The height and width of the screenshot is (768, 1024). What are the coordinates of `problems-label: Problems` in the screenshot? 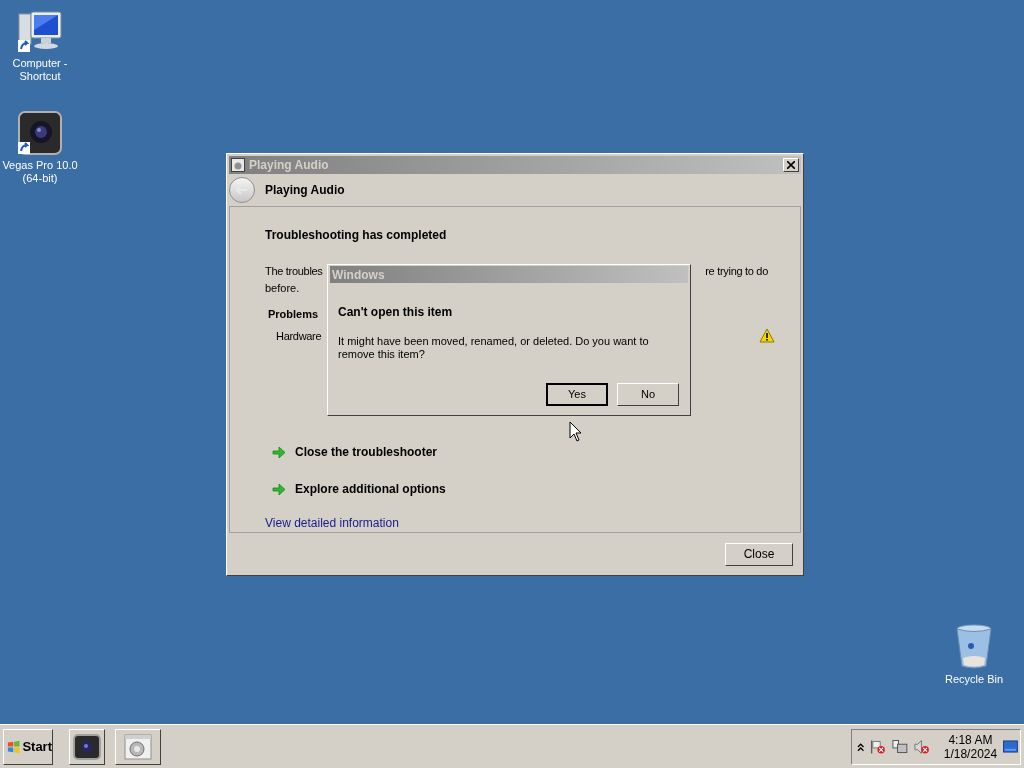 It's located at (293, 314).